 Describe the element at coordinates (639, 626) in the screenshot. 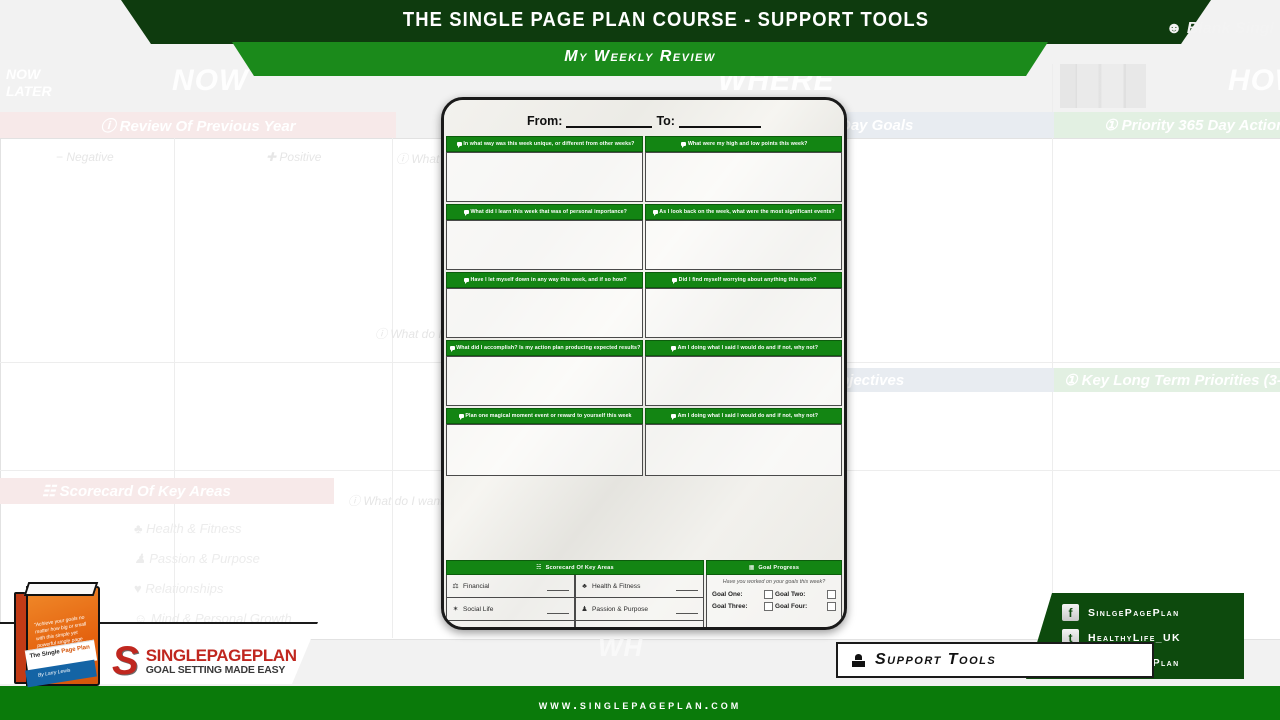

I see `scorecard-item: ♥ Relationships` at that location.